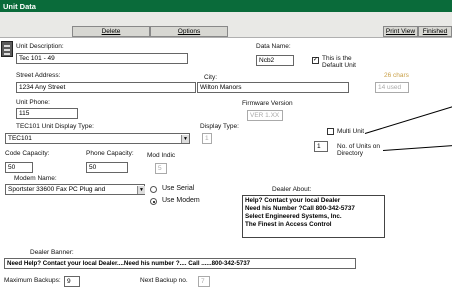 This screenshot has width=452, height=308. I want to click on data-name-field: Ncb2, so click(275, 60).